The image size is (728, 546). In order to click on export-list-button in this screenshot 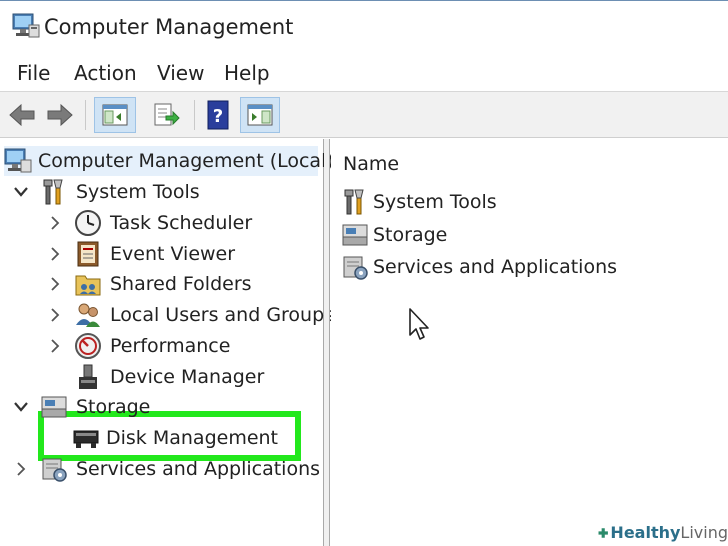, I will do `click(166, 115)`.